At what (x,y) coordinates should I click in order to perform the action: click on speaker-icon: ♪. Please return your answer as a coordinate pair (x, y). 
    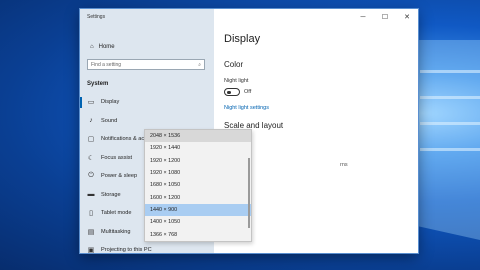
    Looking at the image, I should click on (91, 121).